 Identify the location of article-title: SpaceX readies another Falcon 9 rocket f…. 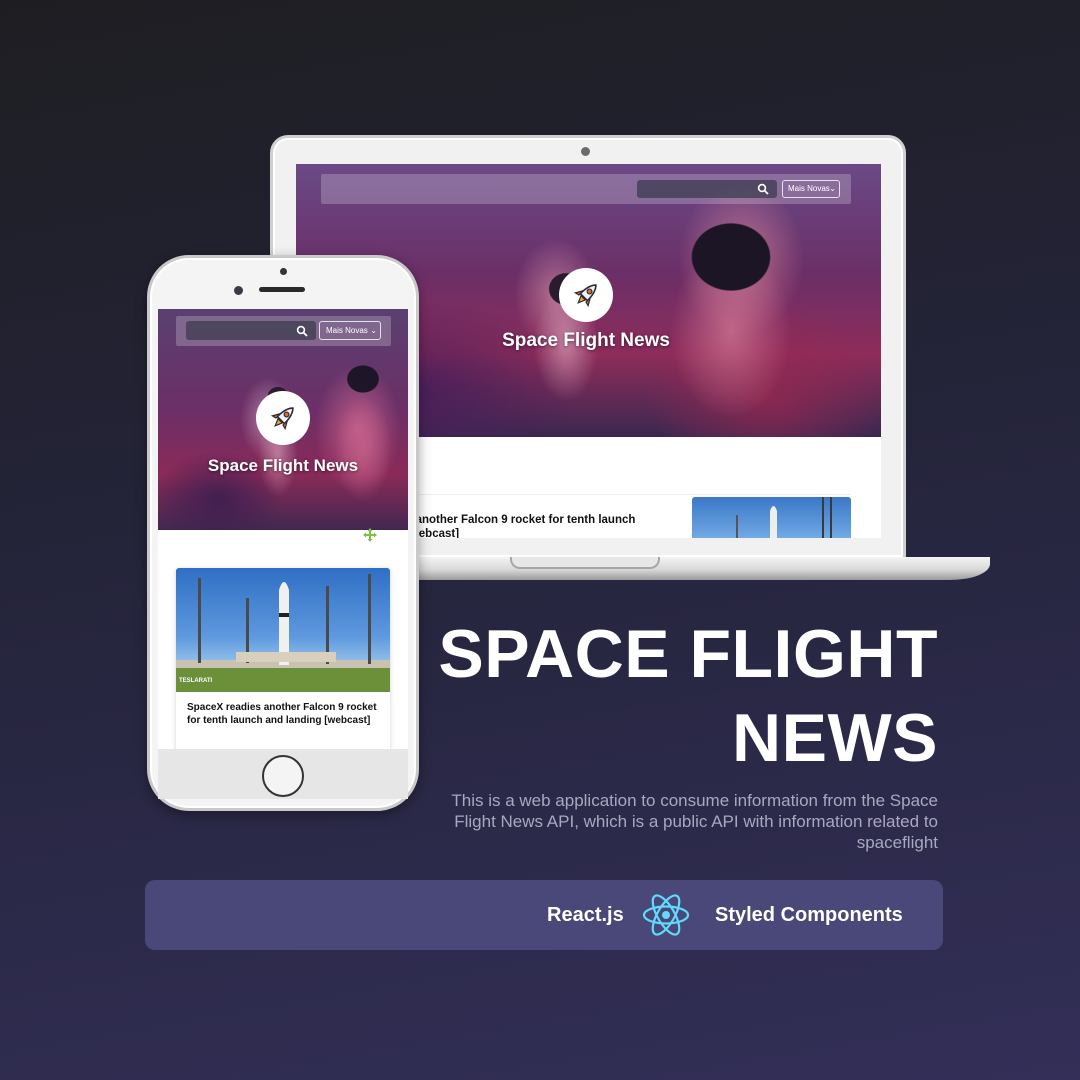
(284, 714).